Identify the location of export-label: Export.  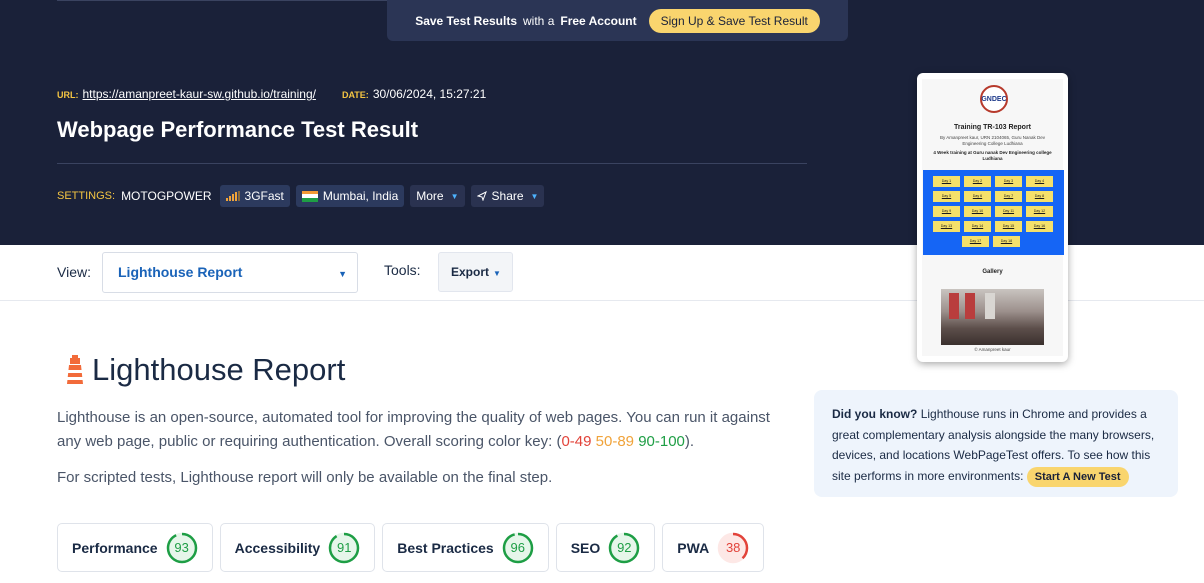
(470, 272).